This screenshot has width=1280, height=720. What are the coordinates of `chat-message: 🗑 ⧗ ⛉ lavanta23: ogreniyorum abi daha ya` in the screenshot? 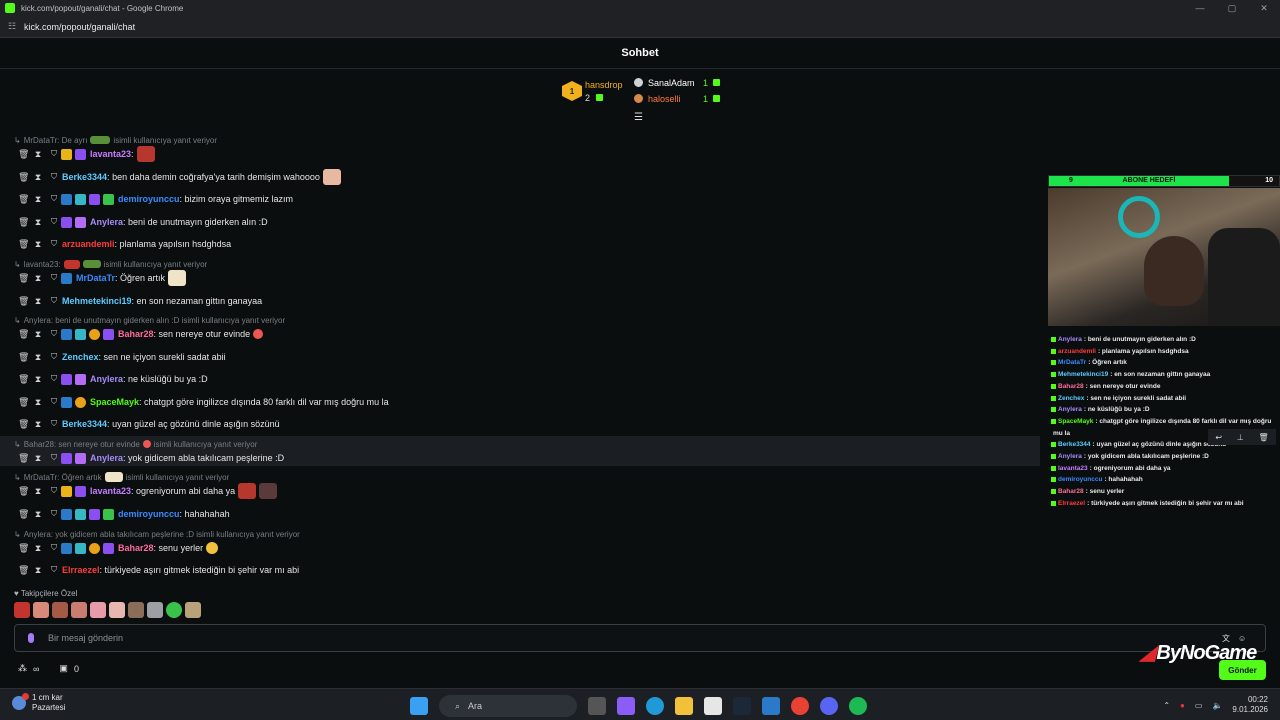 It's located at (520, 491).